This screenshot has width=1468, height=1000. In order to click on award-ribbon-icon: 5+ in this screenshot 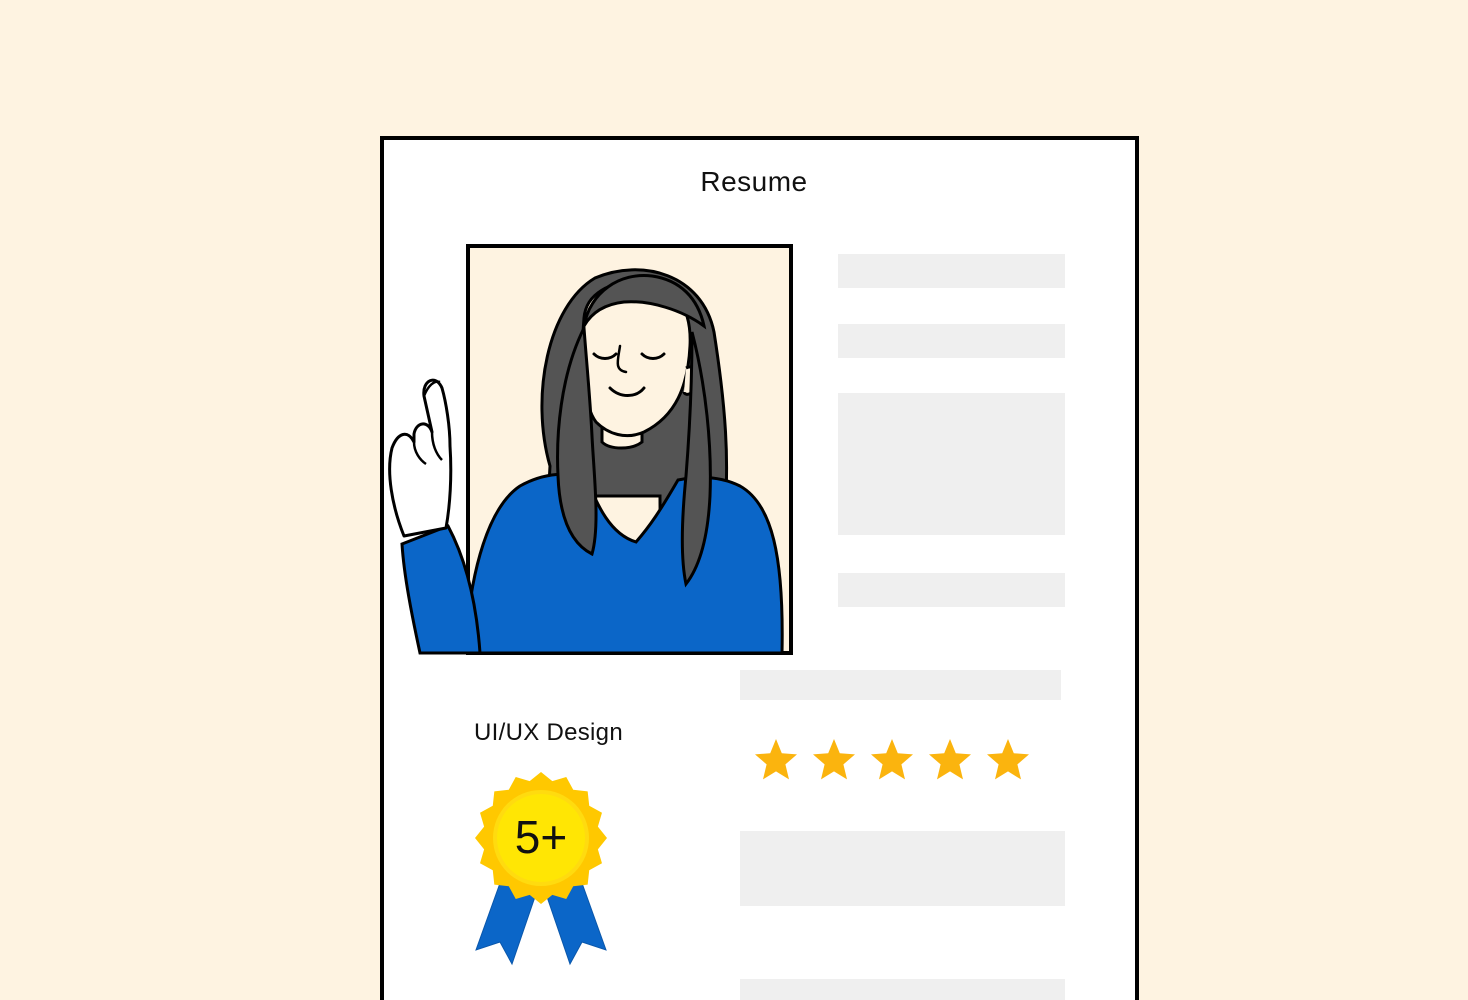, I will do `click(541, 872)`.